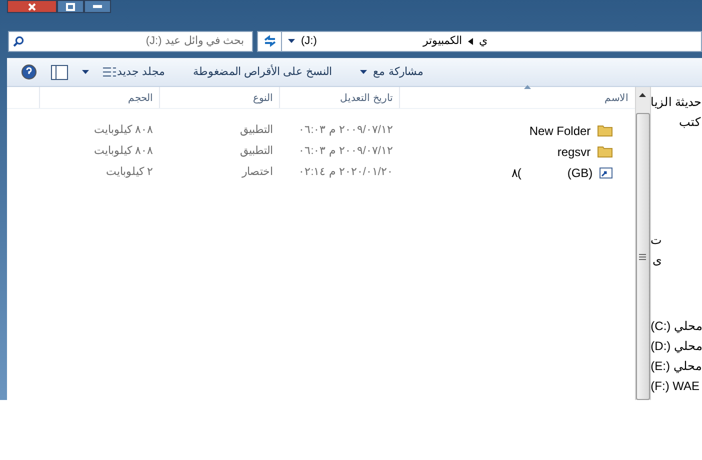 Image resolution: width=702 pixels, height=460 pixels. I want to click on column-header: تاريخ التعديل, so click(366, 98).